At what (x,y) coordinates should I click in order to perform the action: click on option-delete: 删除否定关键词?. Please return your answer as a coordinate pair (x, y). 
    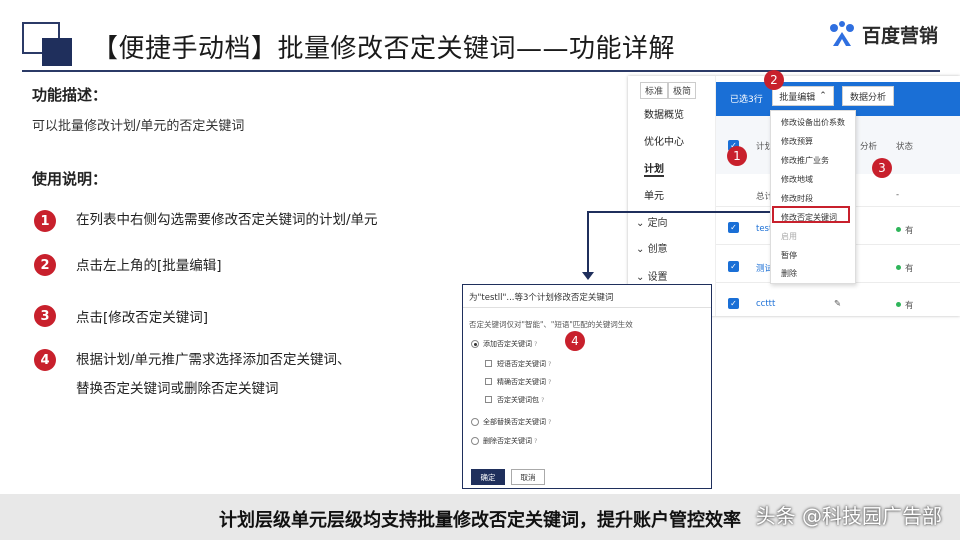
    Looking at the image, I should click on (510, 441).